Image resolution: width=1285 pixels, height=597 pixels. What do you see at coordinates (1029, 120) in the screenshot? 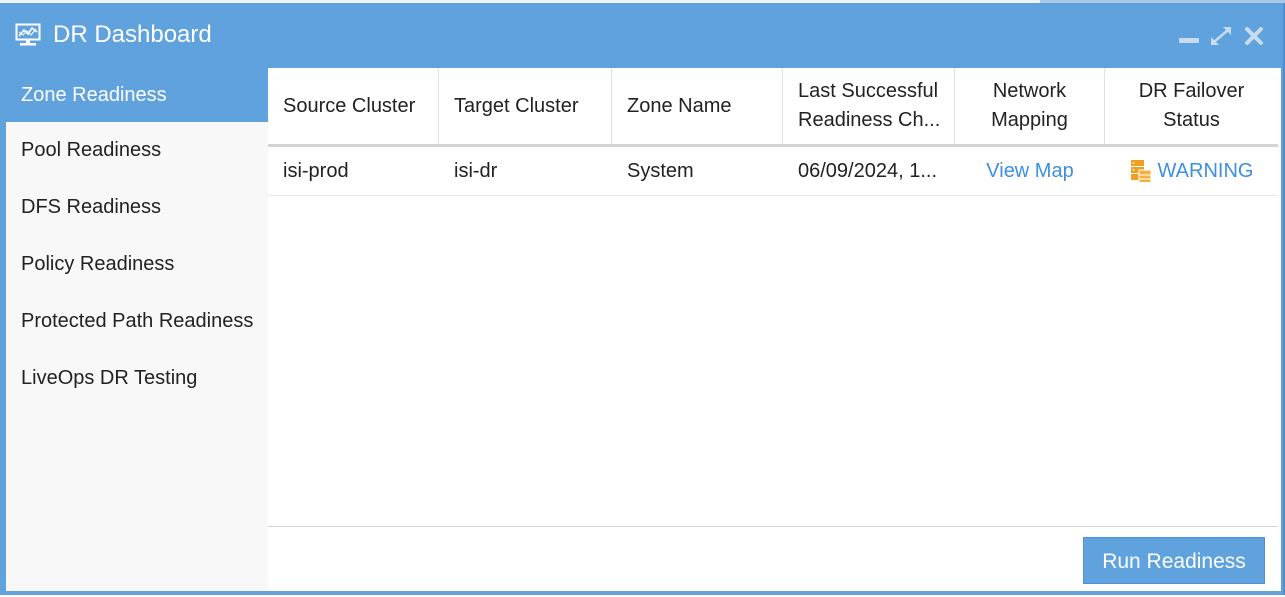
I see `column-label-line2: Mapping` at bounding box center [1029, 120].